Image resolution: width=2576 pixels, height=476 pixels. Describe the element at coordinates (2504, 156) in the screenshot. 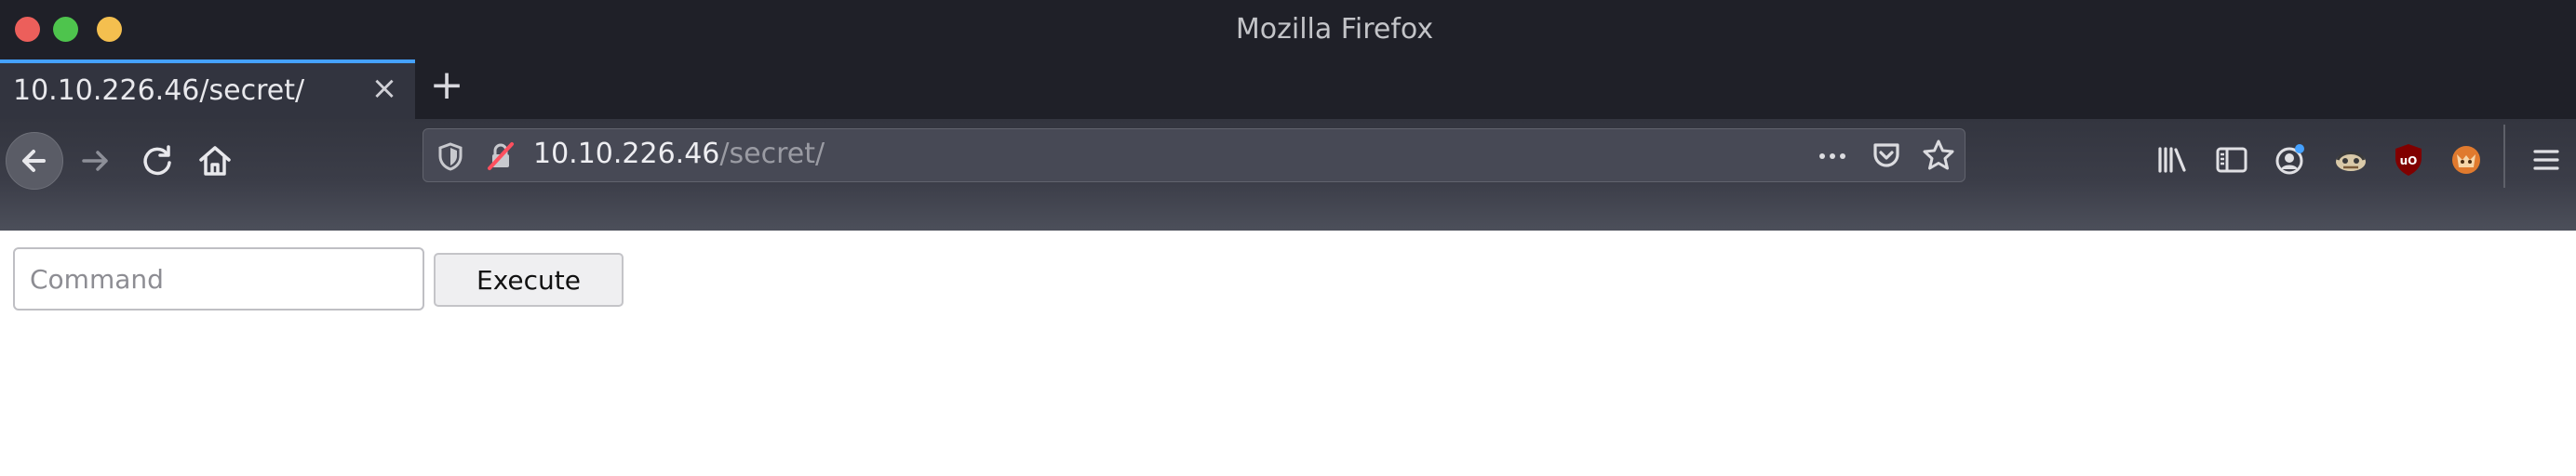

I see `toolbar-separator` at that location.